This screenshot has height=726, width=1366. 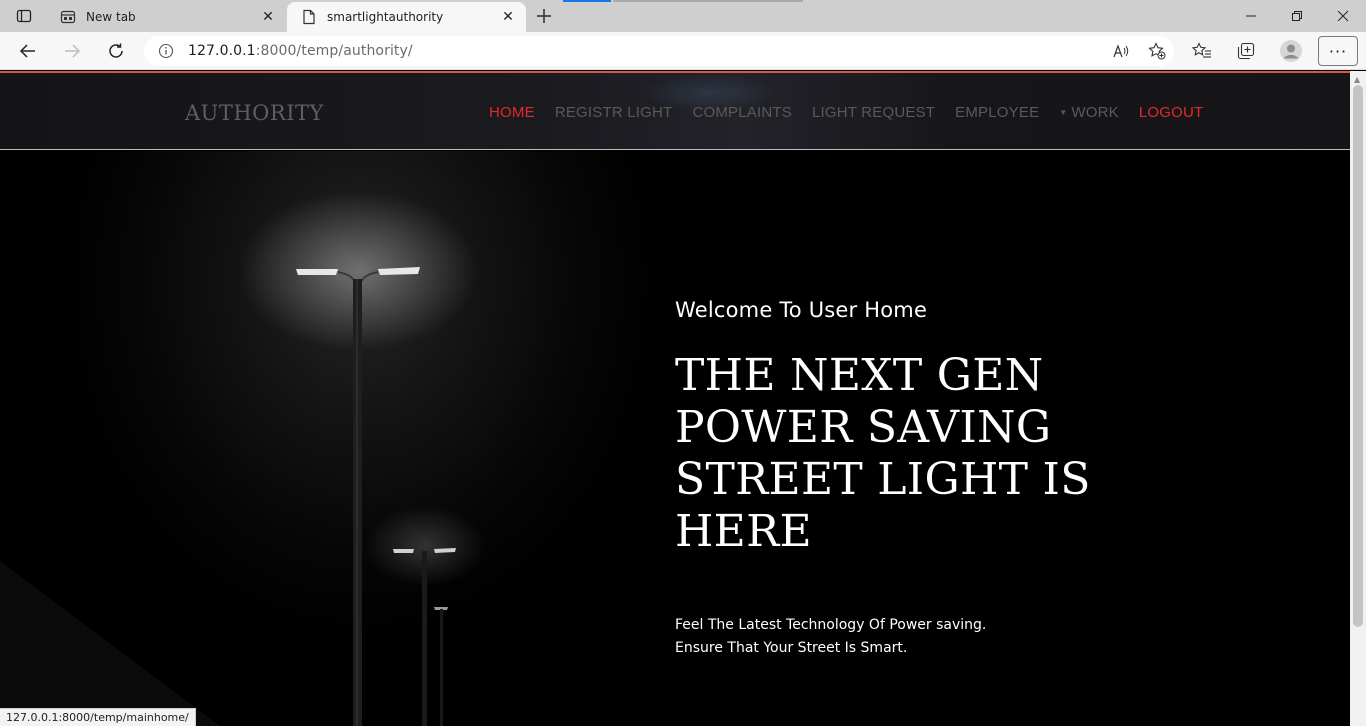 I want to click on nav-work-dropdown: ▼ WORK, so click(x=1089, y=112).